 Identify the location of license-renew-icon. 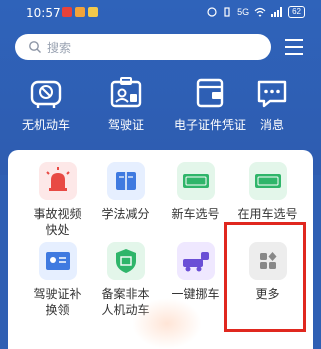
(57, 261).